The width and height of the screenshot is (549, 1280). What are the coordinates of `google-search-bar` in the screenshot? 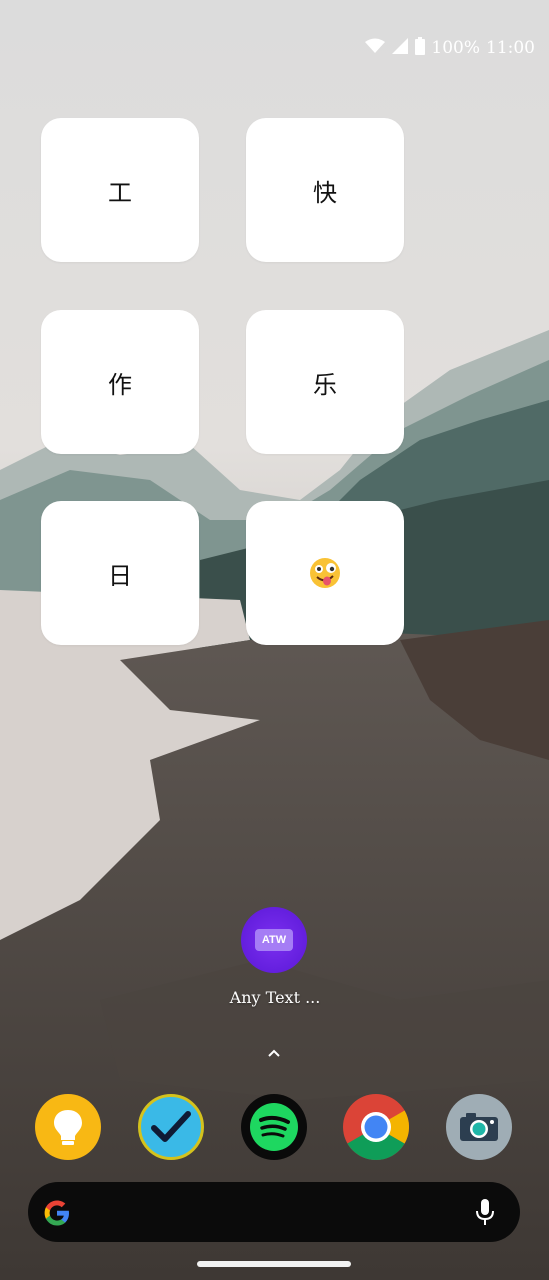 It's located at (274, 1212).